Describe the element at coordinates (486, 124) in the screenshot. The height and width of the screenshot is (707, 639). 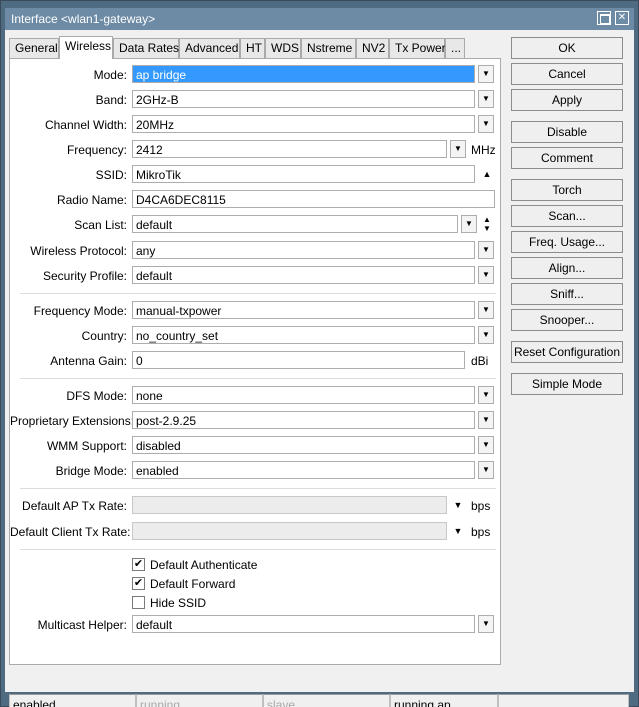
I see `channel-width-dropdown-icon: ▼` at that location.